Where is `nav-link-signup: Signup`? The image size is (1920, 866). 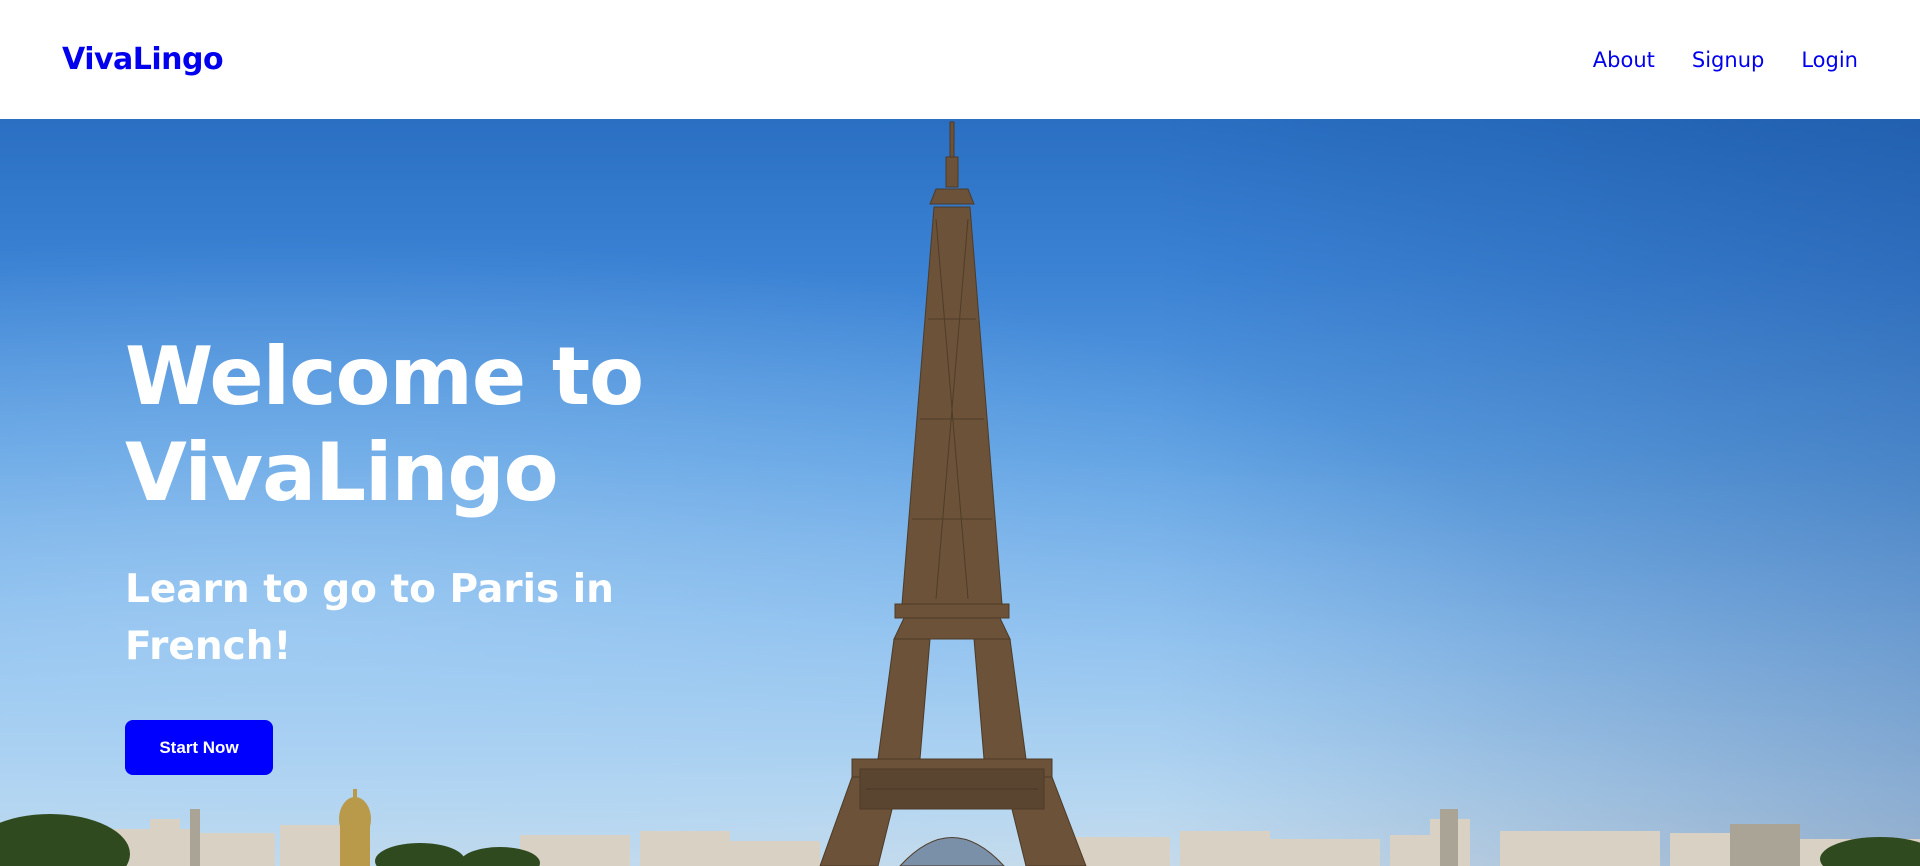 nav-link-signup: Signup is located at coordinates (1728, 60).